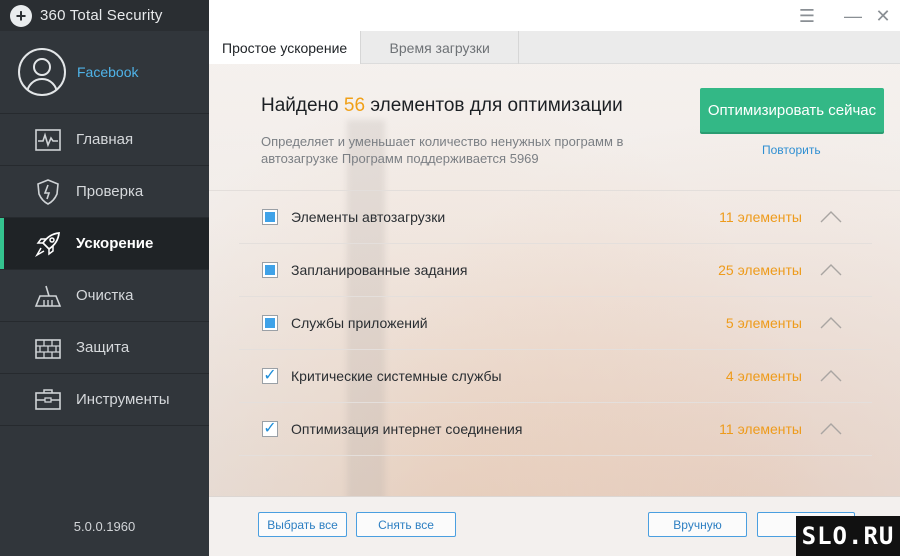  Describe the element at coordinates (123, 399) in the screenshot. I see `sidebar-item-label: Инструменты` at that location.